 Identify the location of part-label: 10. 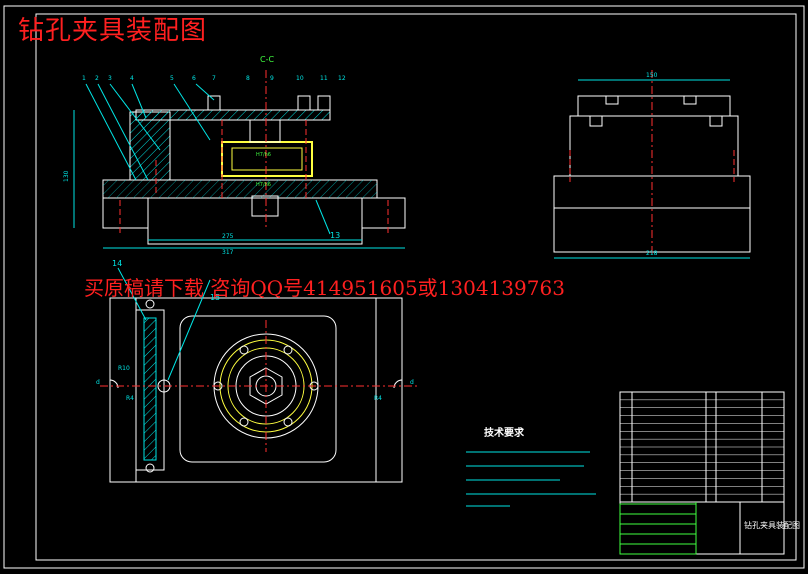
(300, 78).